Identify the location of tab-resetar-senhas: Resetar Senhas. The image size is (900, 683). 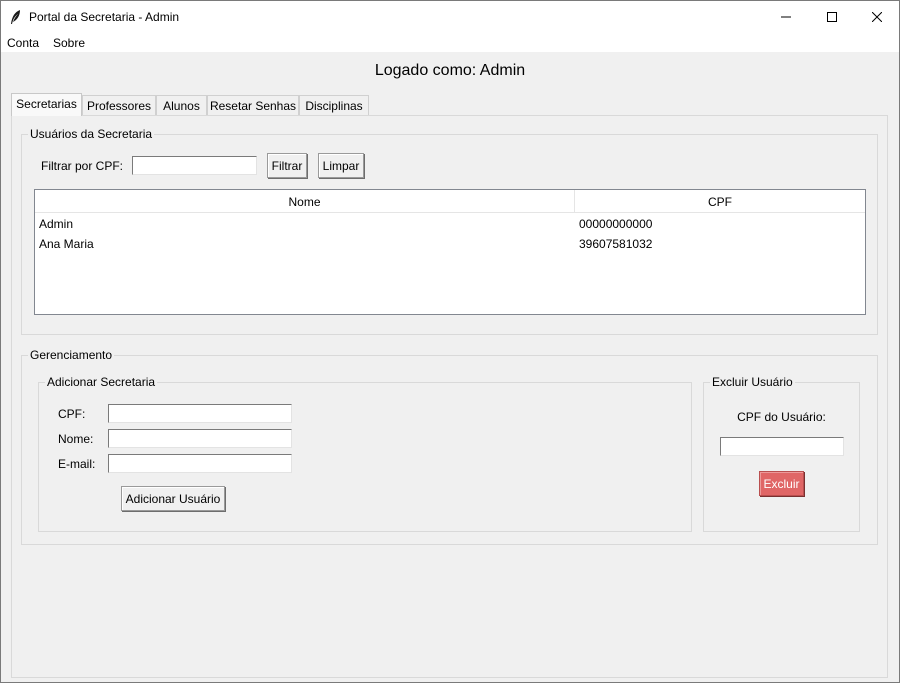
(253, 105).